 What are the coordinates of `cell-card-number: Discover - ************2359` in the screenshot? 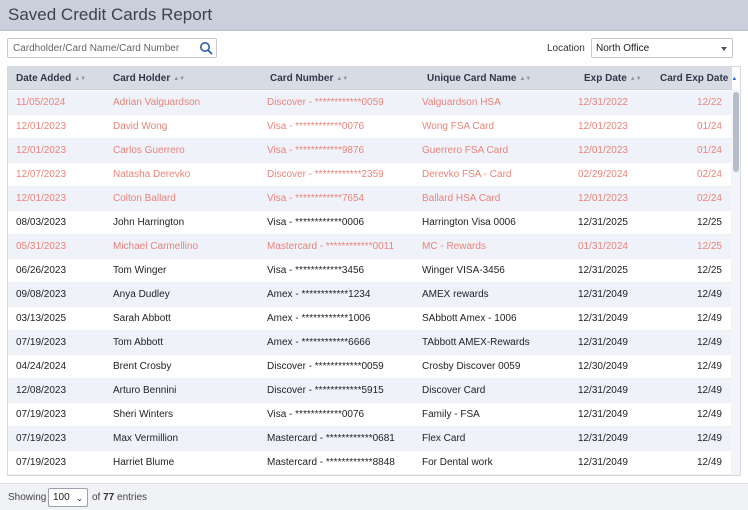 It's located at (325, 174).